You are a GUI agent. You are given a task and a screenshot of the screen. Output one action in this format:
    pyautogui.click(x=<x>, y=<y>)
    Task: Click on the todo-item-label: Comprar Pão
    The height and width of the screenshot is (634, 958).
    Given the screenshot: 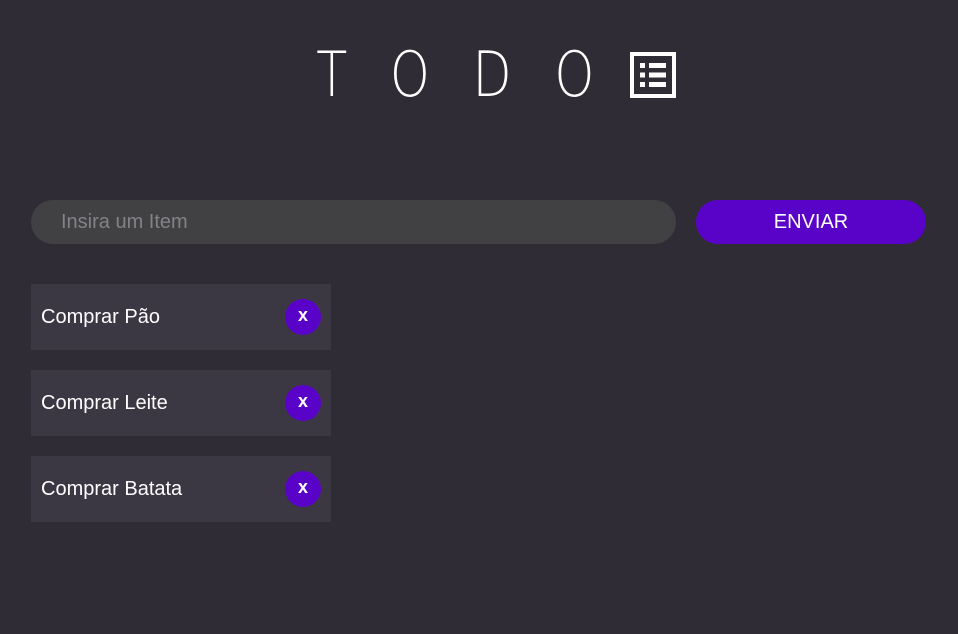 What is the action you would take?
    pyautogui.click(x=100, y=316)
    